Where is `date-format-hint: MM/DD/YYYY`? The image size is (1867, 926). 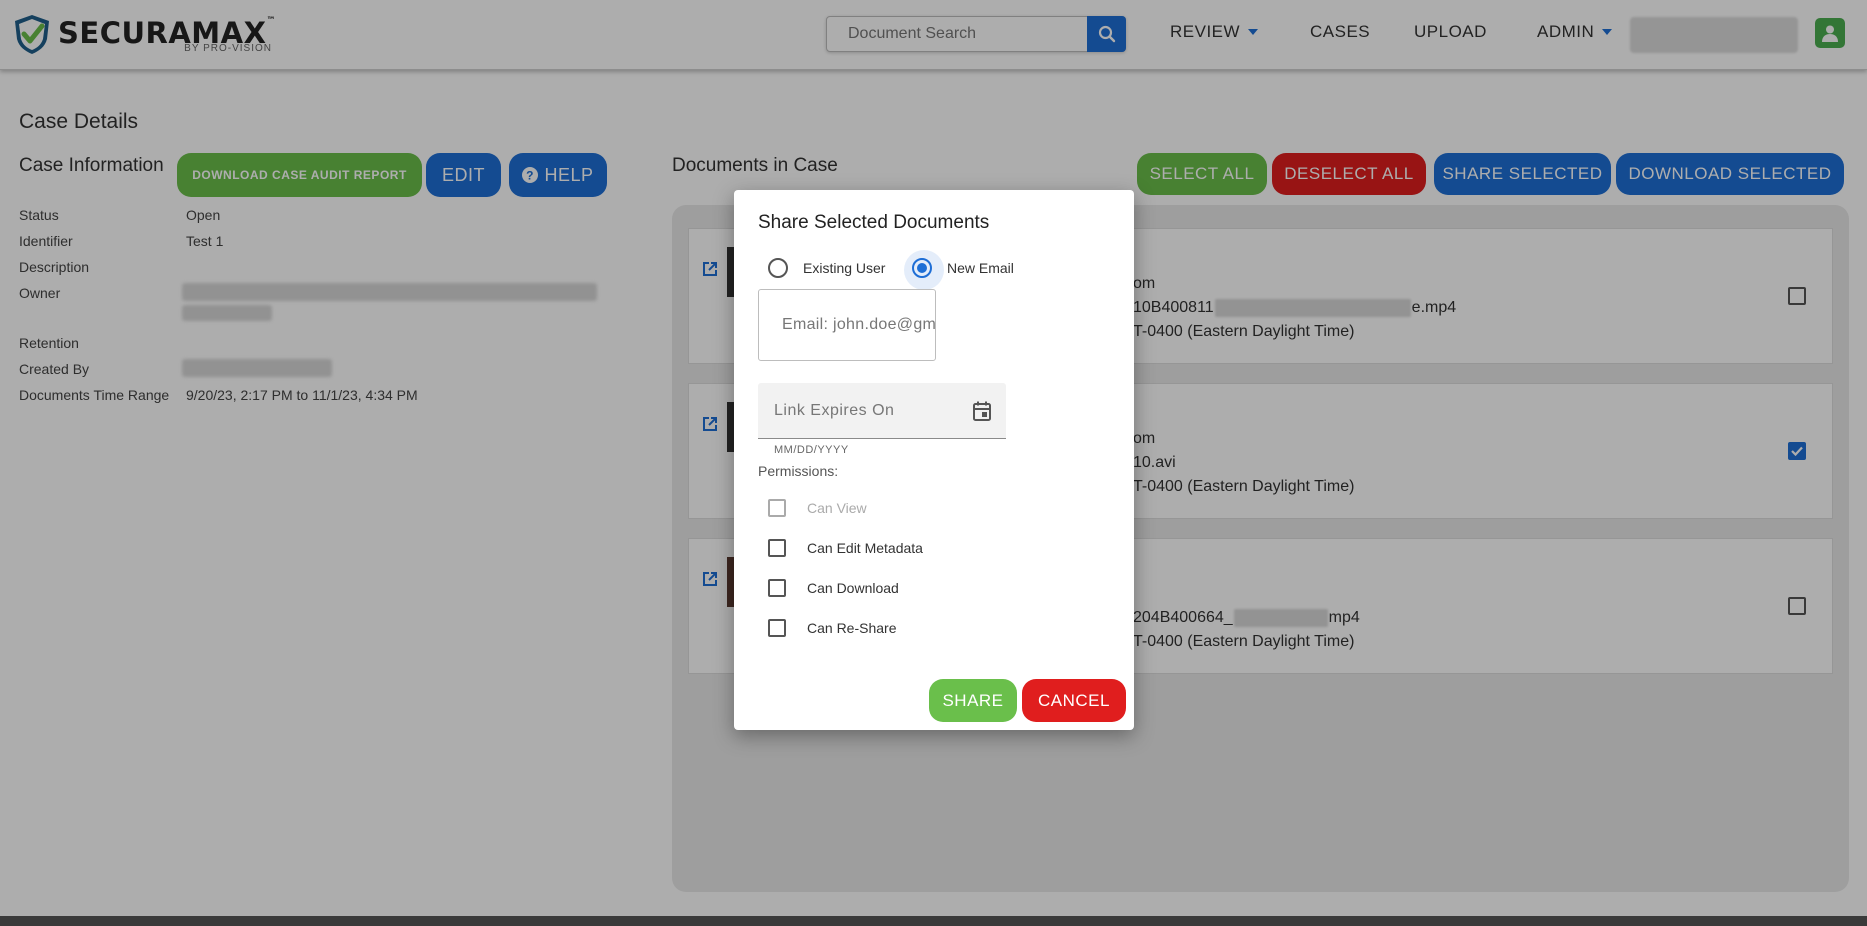 date-format-hint: MM/DD/YYYY is located at coordinates (811, 450).